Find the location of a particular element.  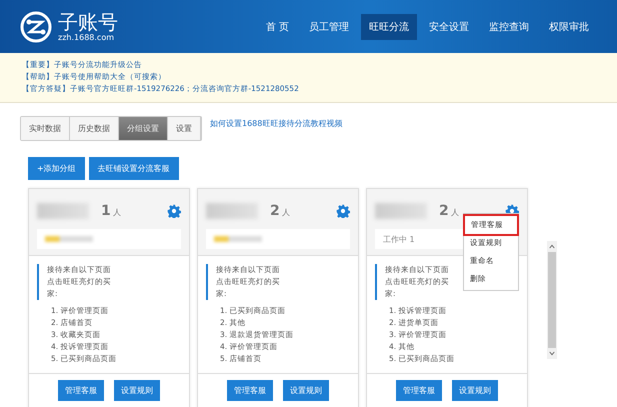

nav-item: 权限审批 is located at coordinates (569, 27).